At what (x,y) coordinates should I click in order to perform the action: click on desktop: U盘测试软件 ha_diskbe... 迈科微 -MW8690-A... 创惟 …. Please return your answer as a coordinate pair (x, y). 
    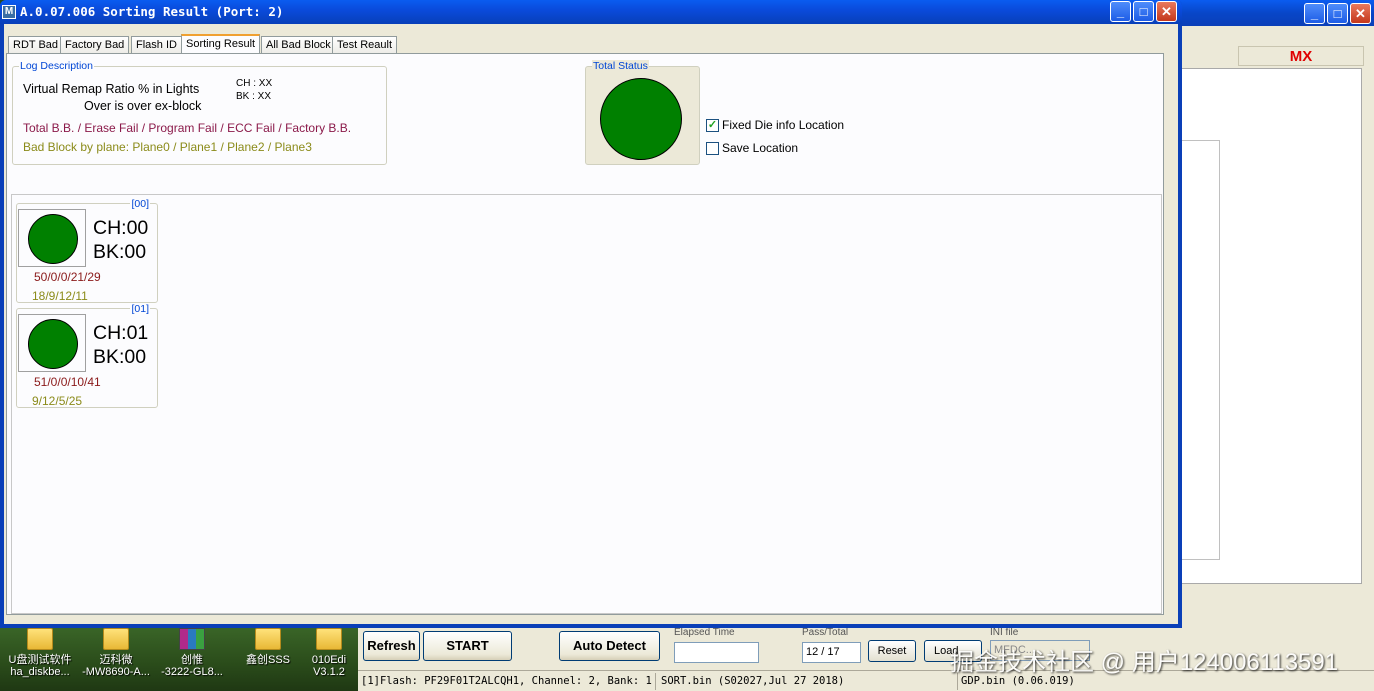
    Looking at the image, I should click on (180, 655).